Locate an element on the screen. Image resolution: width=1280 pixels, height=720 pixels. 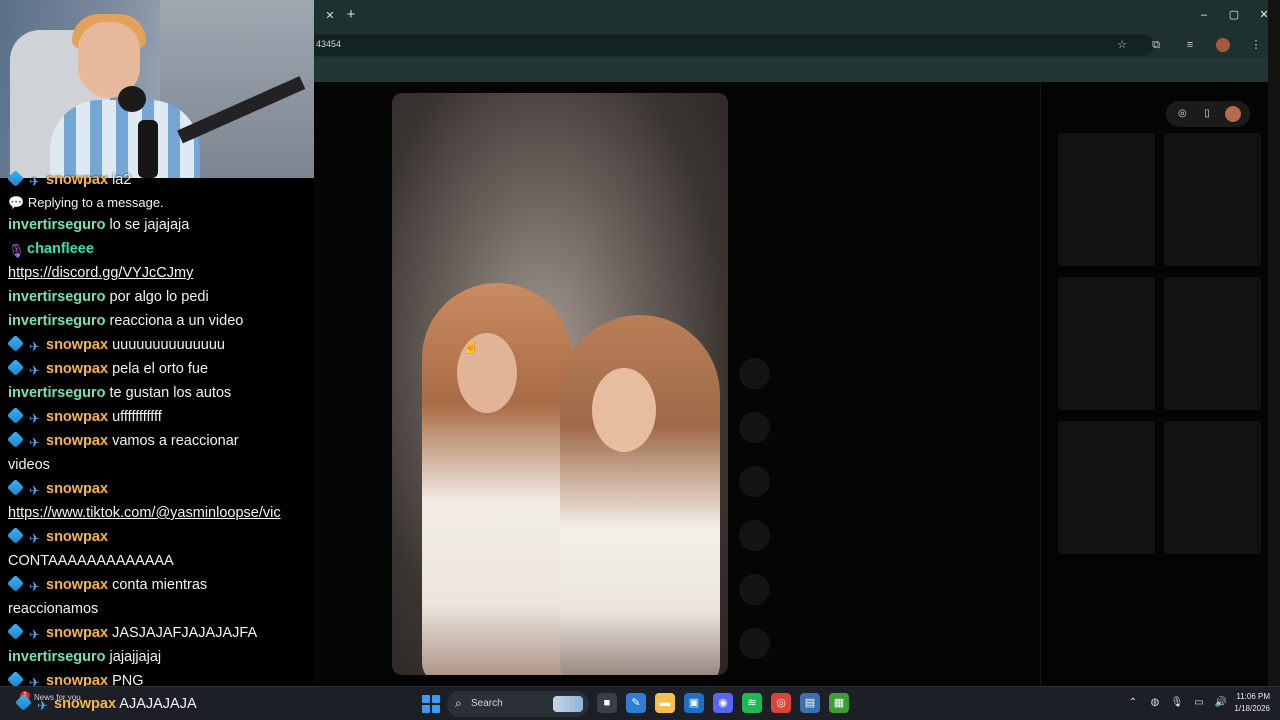
clock: 11:06 PM 1/18/2026 is located at coordinates (1249, 703).